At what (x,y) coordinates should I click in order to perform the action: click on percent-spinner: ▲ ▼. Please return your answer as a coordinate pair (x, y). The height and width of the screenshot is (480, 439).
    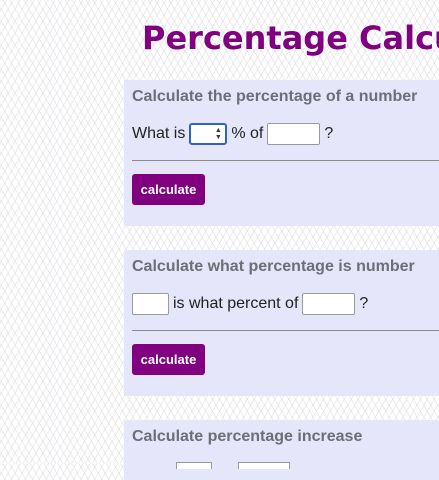
    Looking at the image, I should click on (208, 134).